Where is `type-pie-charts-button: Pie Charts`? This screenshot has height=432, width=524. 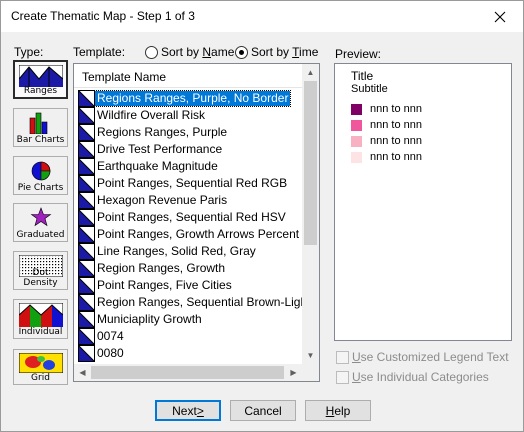 type-pie-charts-button: Pie Charts is located at coordinates (40, 175).